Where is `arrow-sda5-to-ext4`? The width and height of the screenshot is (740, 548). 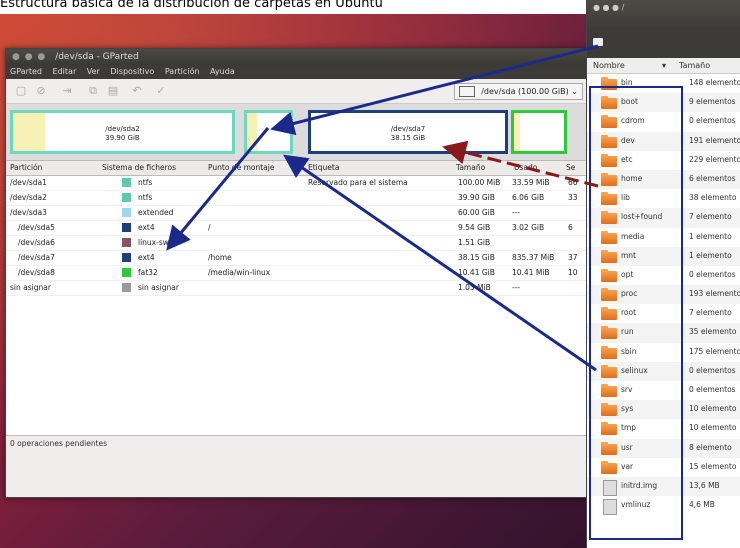 arrow-sda5-to-ext4 is located at coordinates (218, 189).